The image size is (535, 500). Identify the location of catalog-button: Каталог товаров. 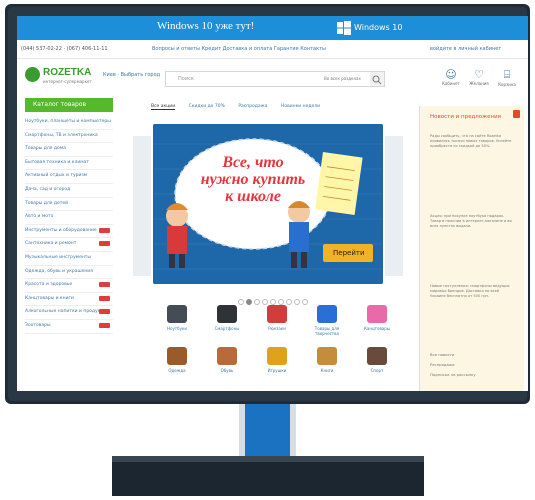
(69, 105).